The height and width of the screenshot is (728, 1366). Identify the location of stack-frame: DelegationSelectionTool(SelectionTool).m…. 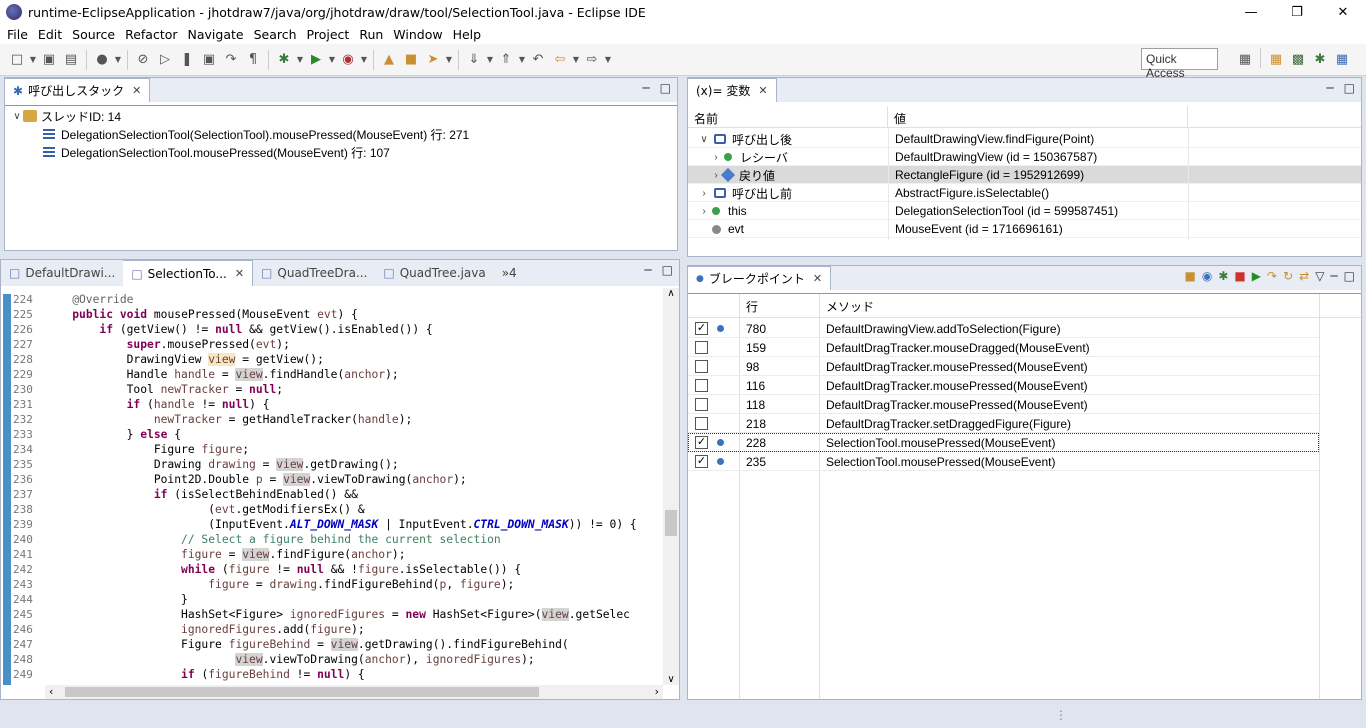
(256, 134).